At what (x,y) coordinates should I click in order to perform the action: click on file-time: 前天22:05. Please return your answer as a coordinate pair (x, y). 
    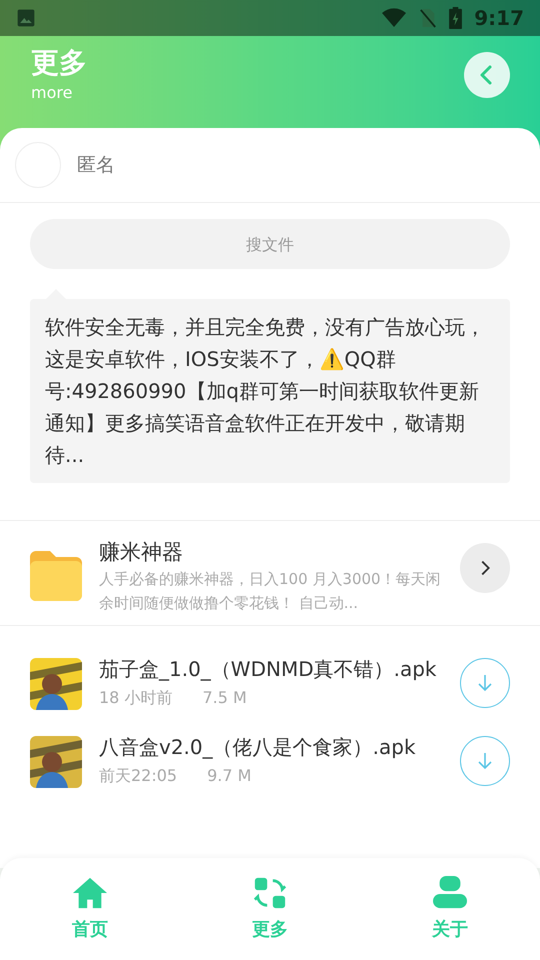
    Looking at the image, I should click on (138, 776).